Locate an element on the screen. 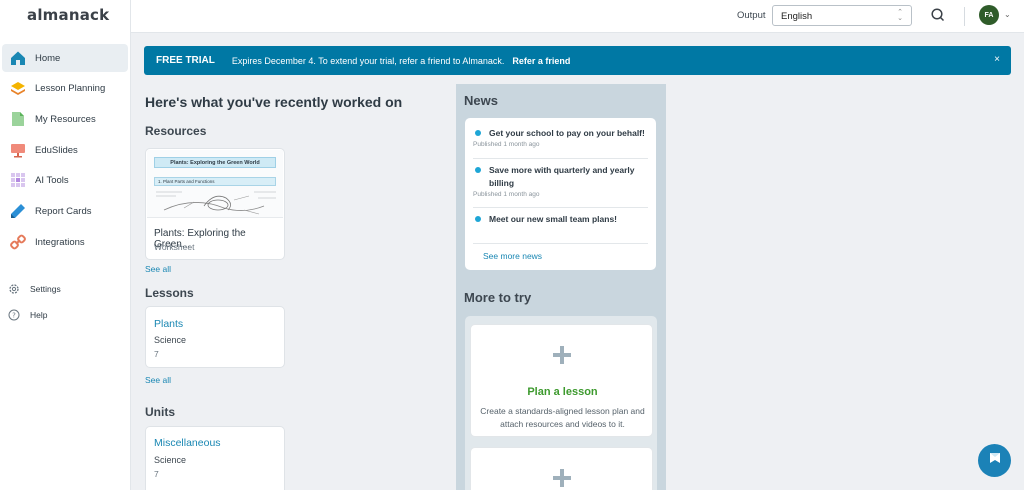 This screenshot has height=490, width=1024. resources-heading: Resources is located at coordinates (176, 131).